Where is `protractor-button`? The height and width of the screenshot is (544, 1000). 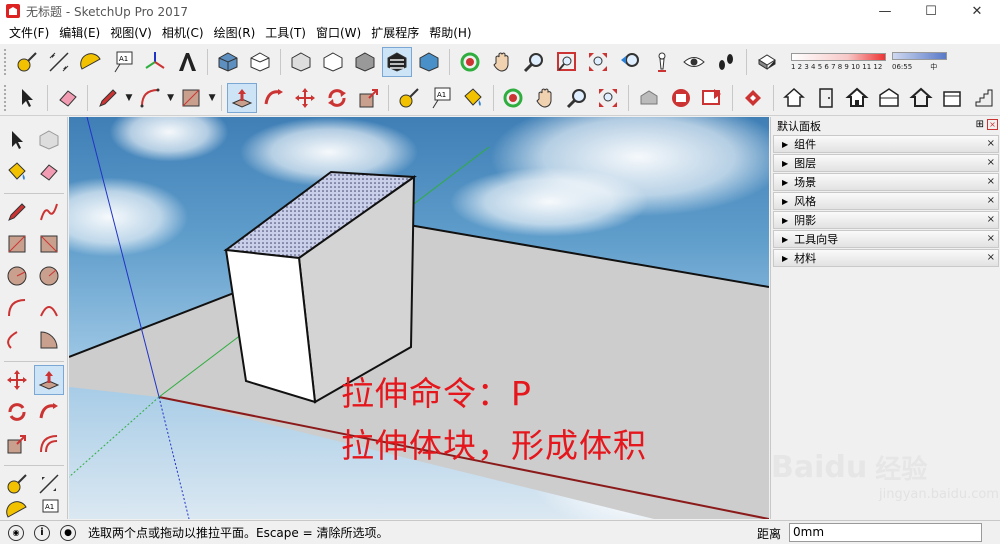 protractor-button is located at coordinates (91, 62).